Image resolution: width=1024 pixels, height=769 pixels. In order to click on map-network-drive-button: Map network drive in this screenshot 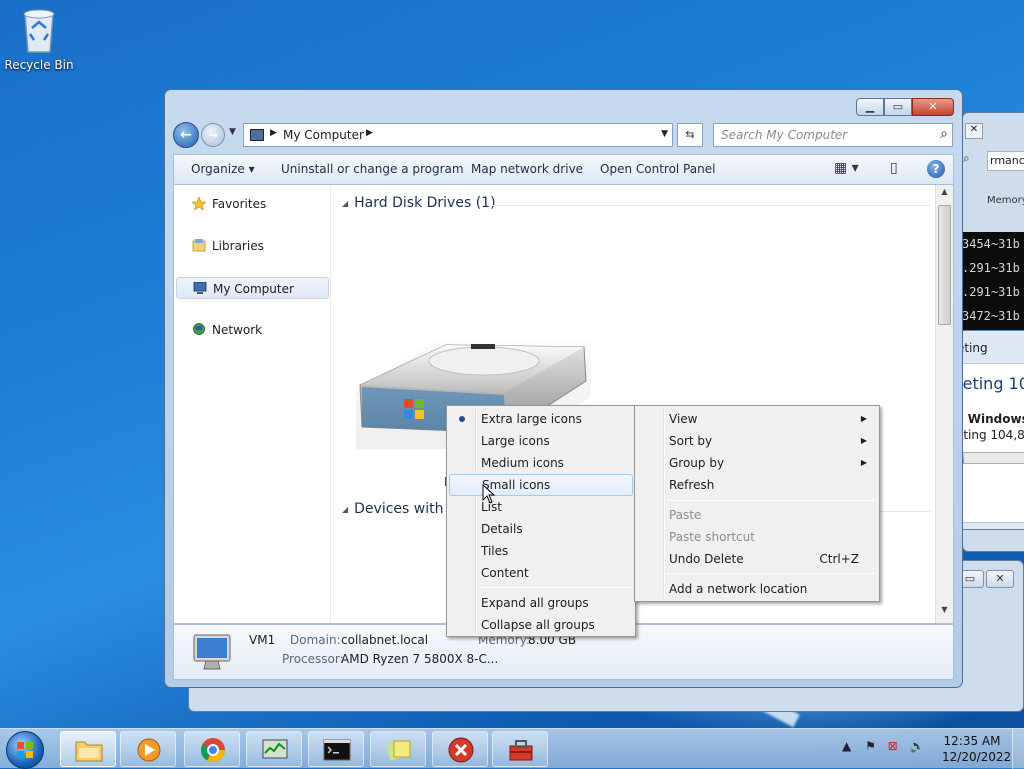, I will do `click(527, 169)`.